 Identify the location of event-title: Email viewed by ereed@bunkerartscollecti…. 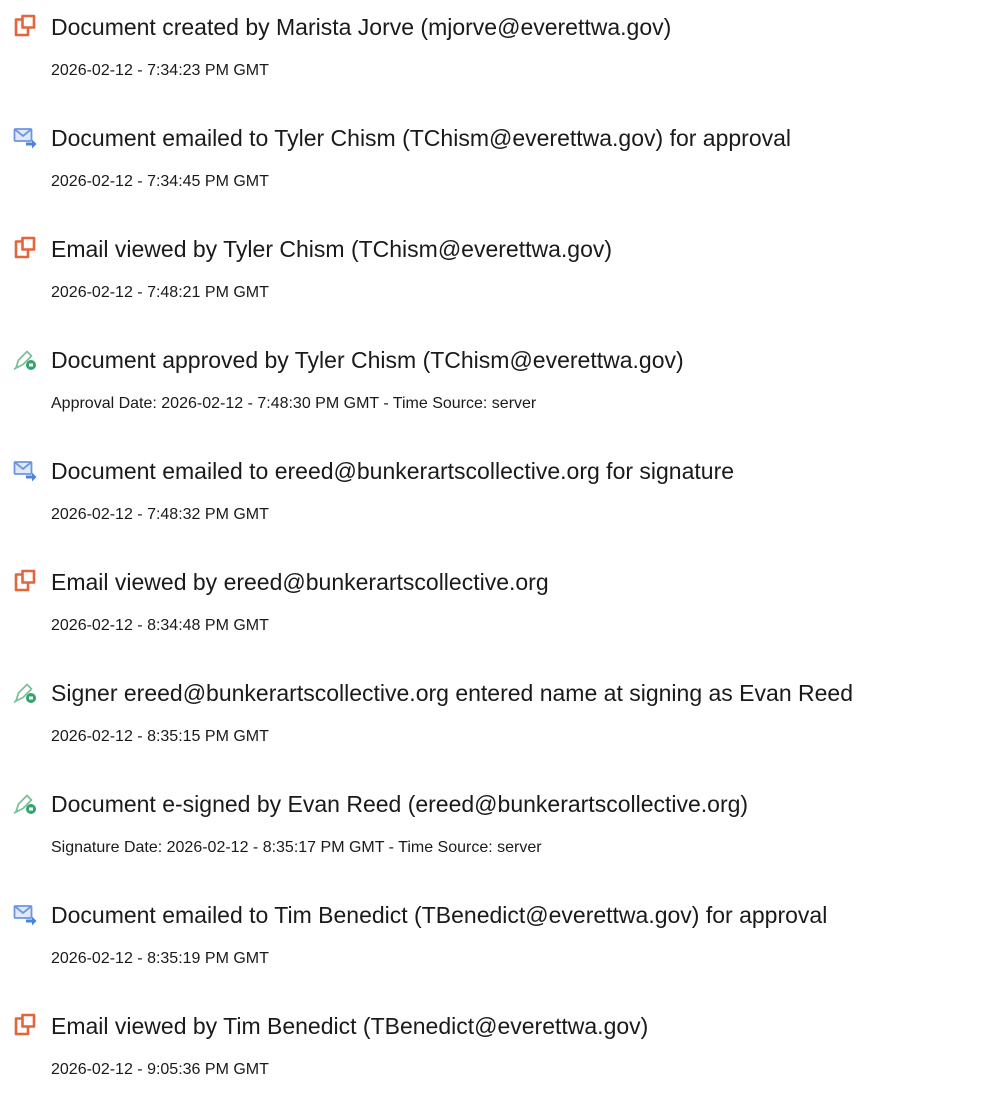
(300, 582).